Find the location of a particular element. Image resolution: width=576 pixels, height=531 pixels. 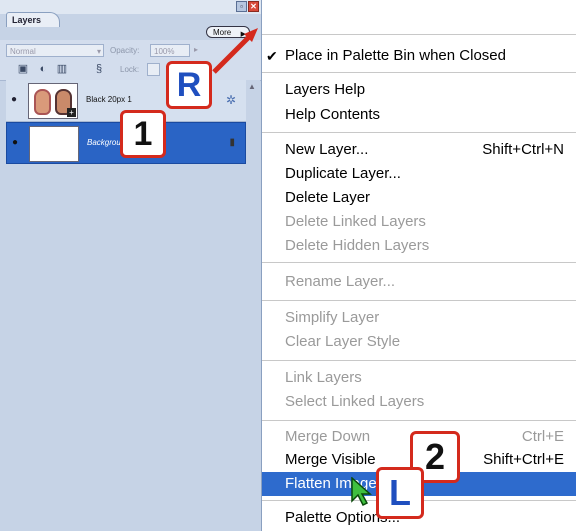

callout-r-label: R is located at coordinates (189, 85).